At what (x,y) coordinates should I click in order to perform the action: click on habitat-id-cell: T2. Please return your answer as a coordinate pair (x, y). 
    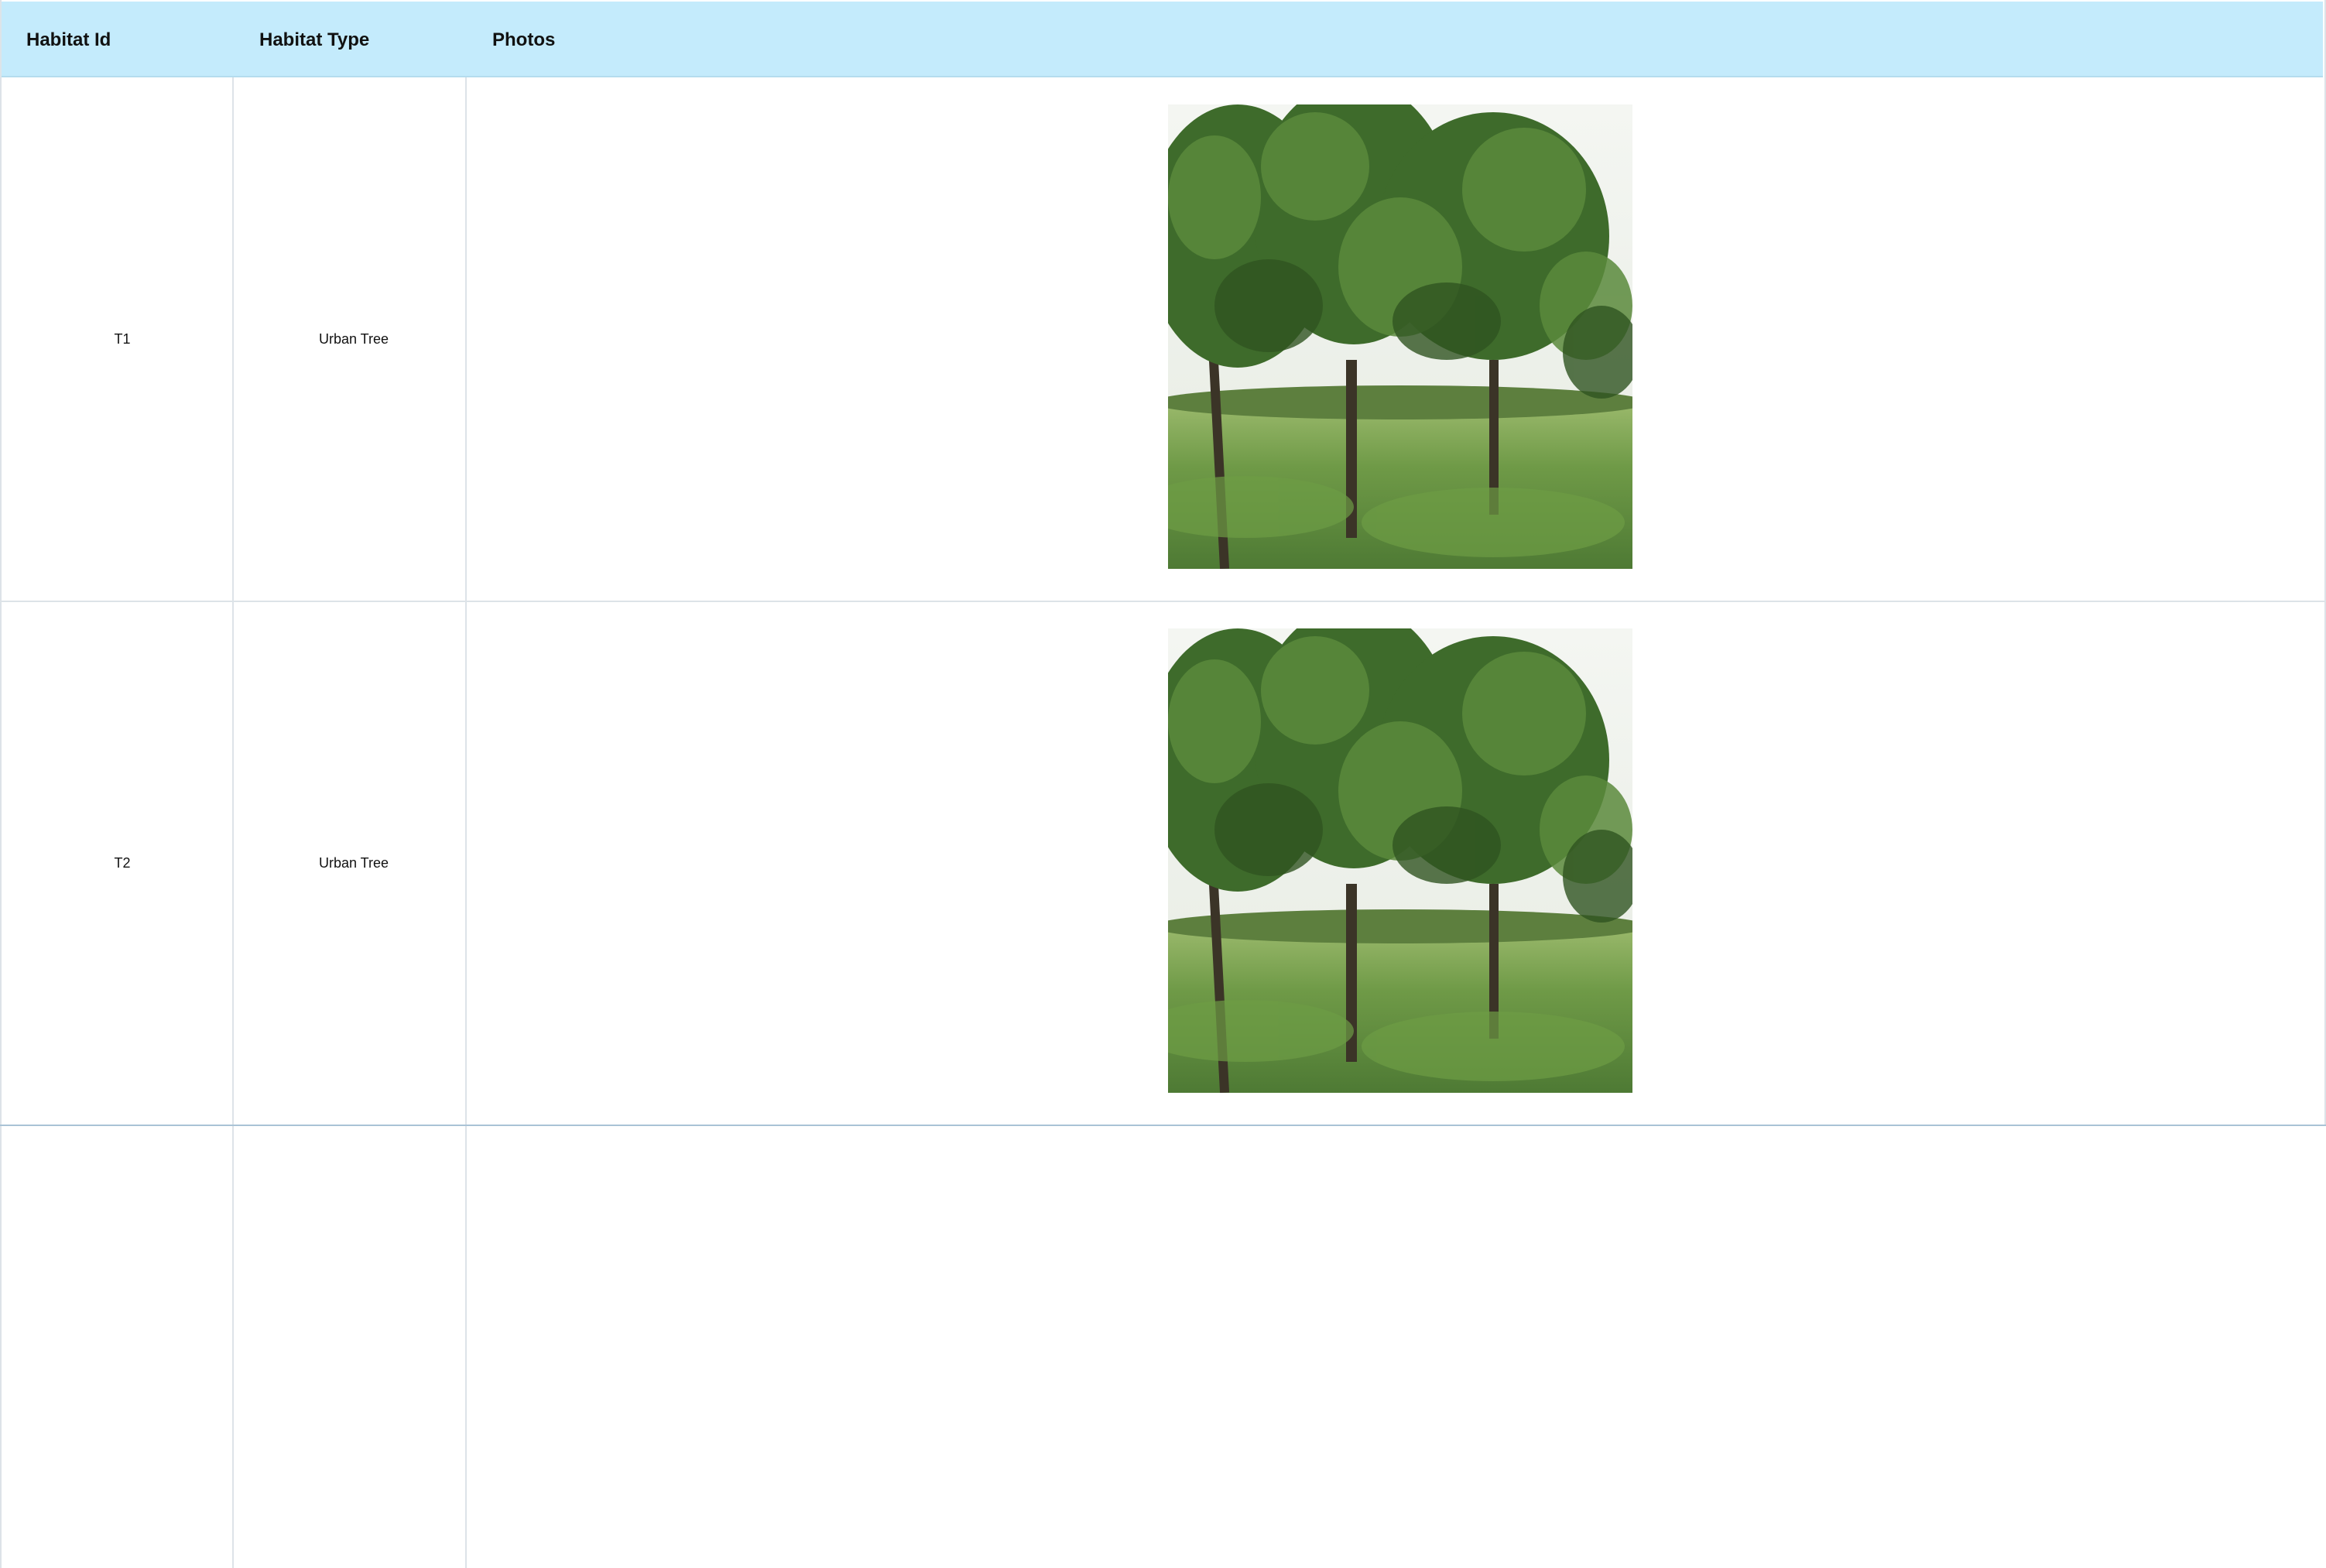
    Looking at the image, I should click on (123, 863).